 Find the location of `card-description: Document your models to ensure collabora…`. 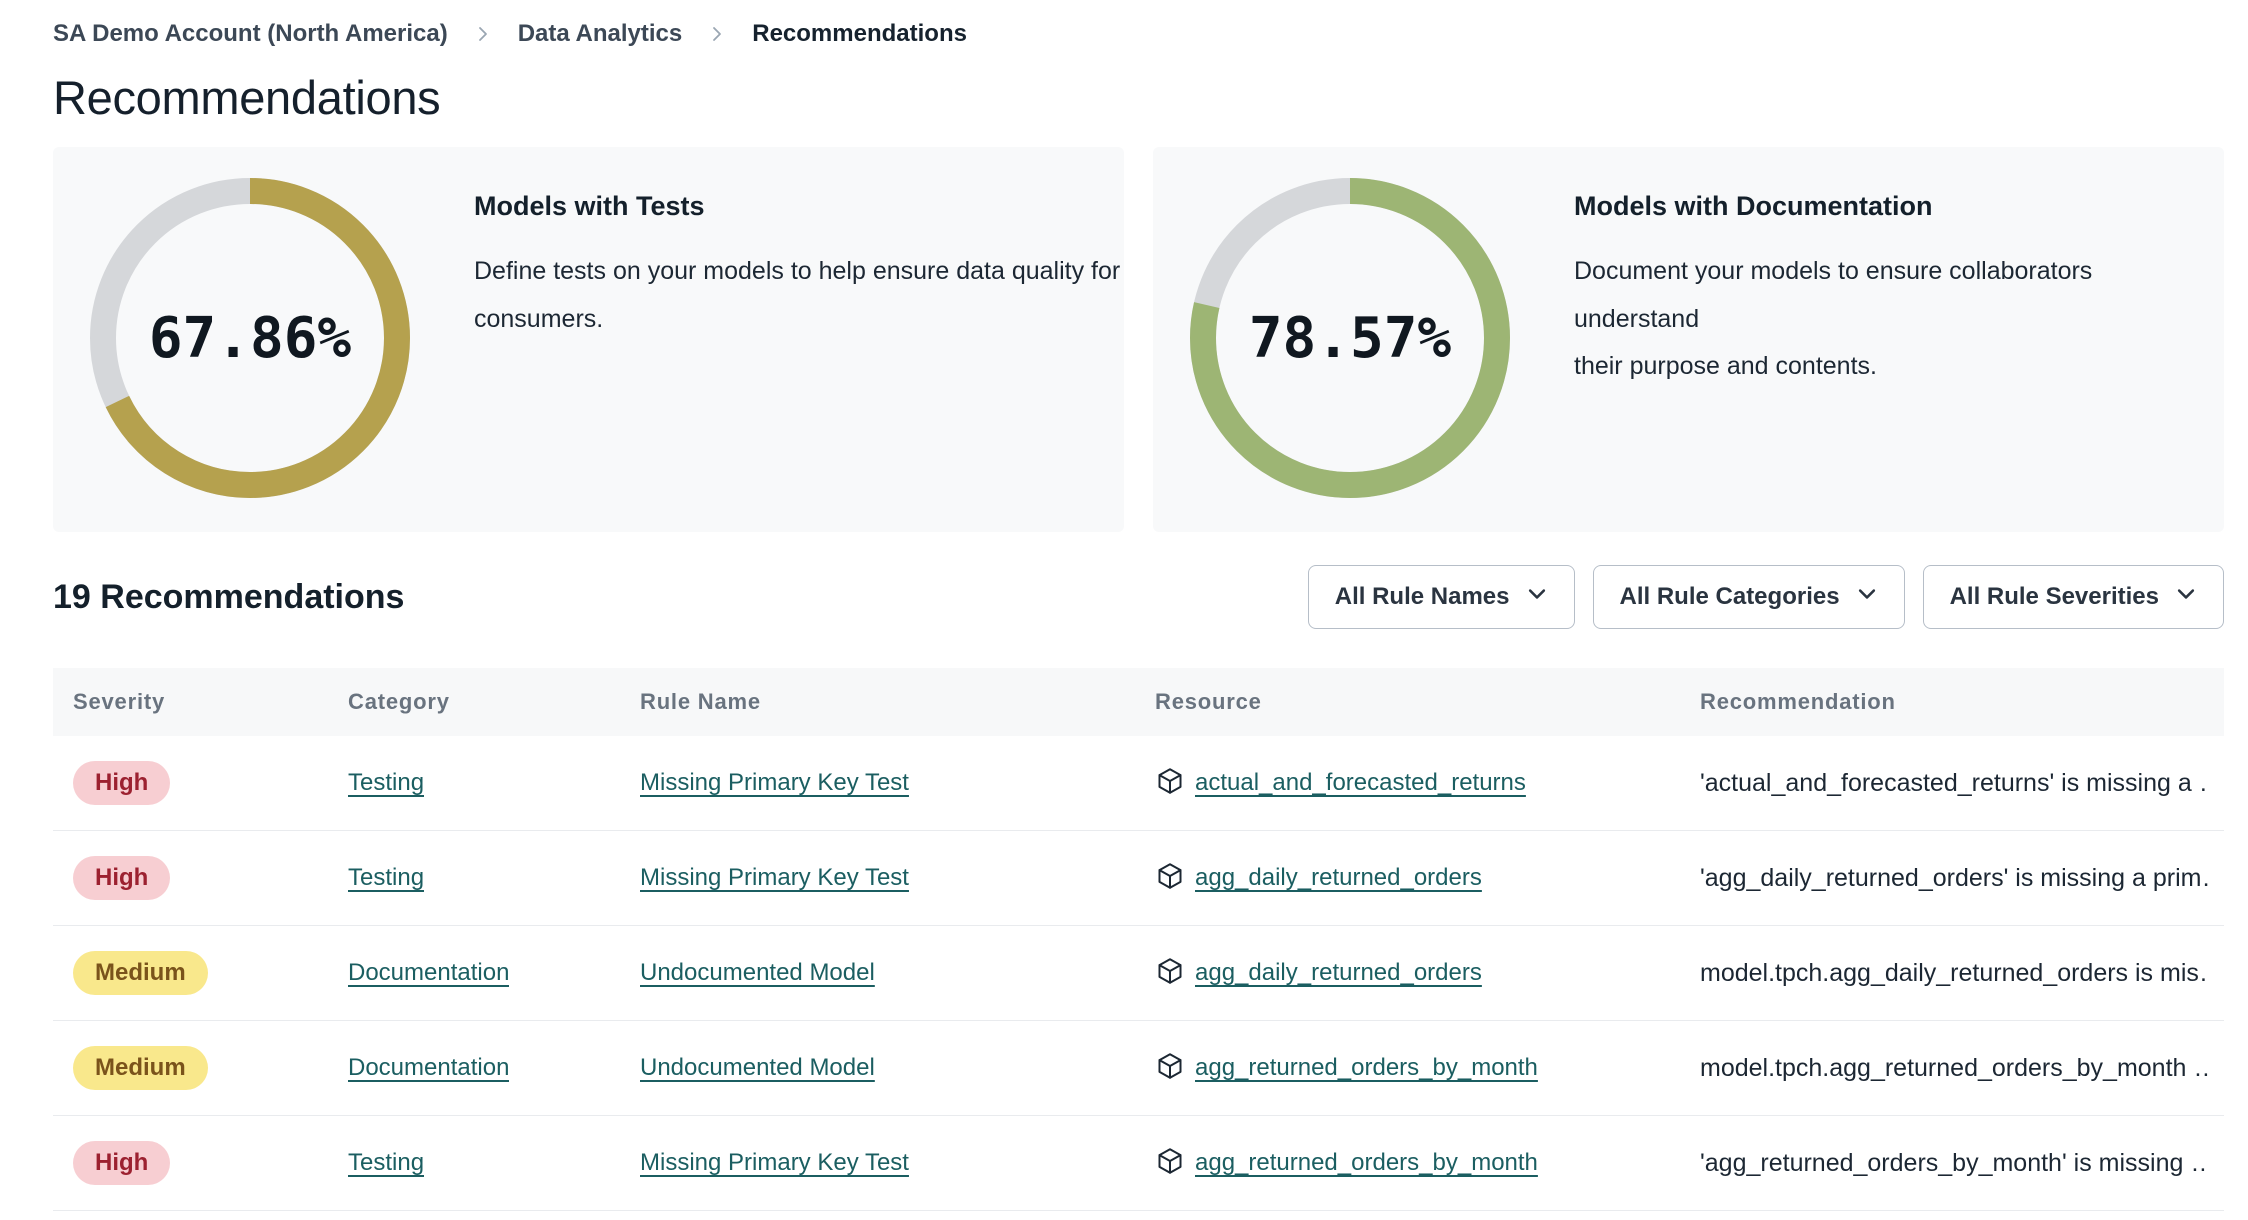

card-description: Document your models to ensure collabora… is located at coordinates (1833, 318).